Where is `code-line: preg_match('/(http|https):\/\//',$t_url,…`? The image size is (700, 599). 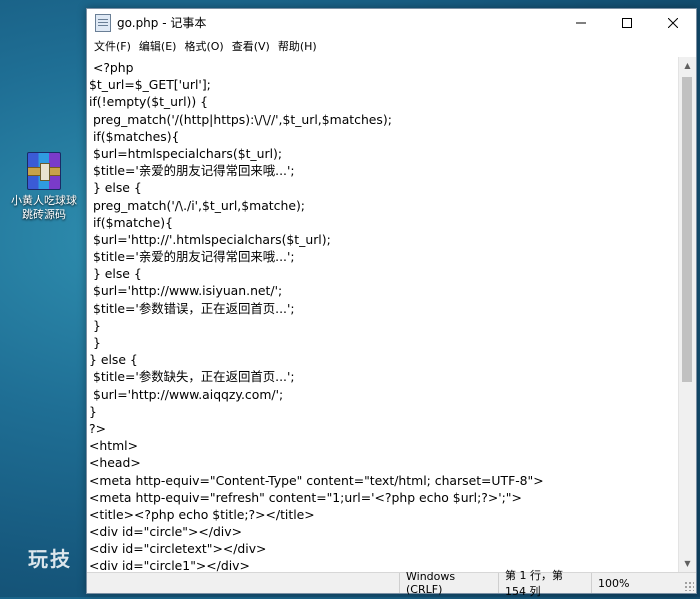 code-line: preg_match('/(http|https):\/\//',$t_url,… is located at coordinates (240, 119).